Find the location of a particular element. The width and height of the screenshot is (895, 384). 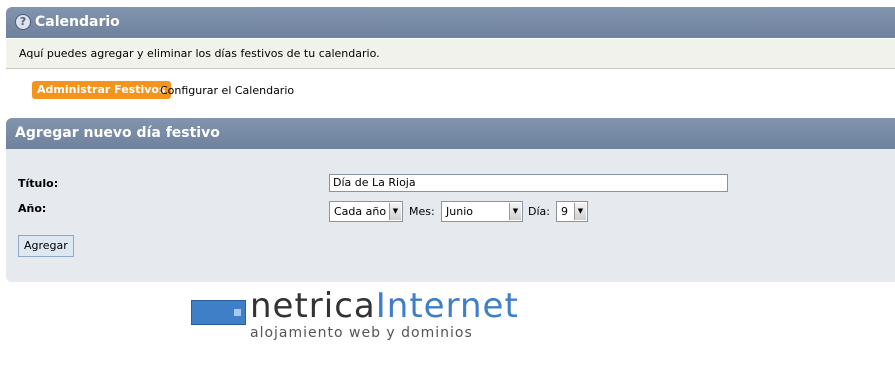

help-icon: ? is located at coordinates (23, 22).